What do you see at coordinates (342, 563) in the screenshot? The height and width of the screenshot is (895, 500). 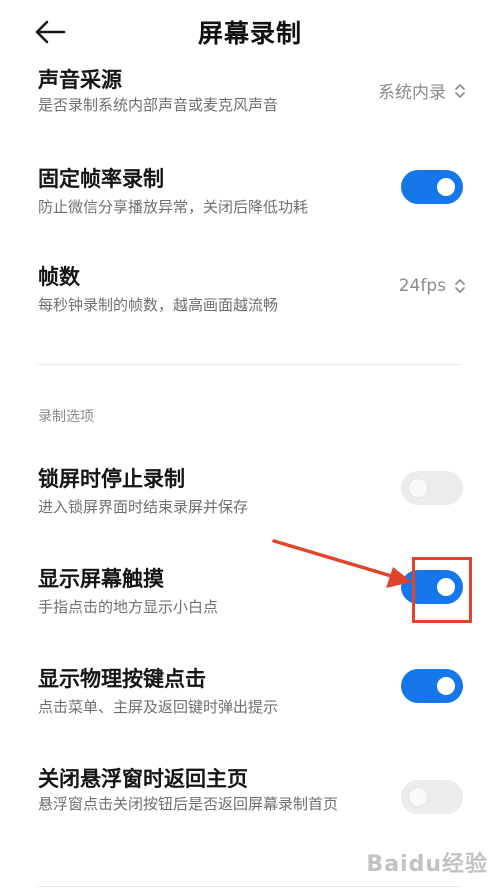 I see `annotation-arrow` at bounding box center [342, 563].